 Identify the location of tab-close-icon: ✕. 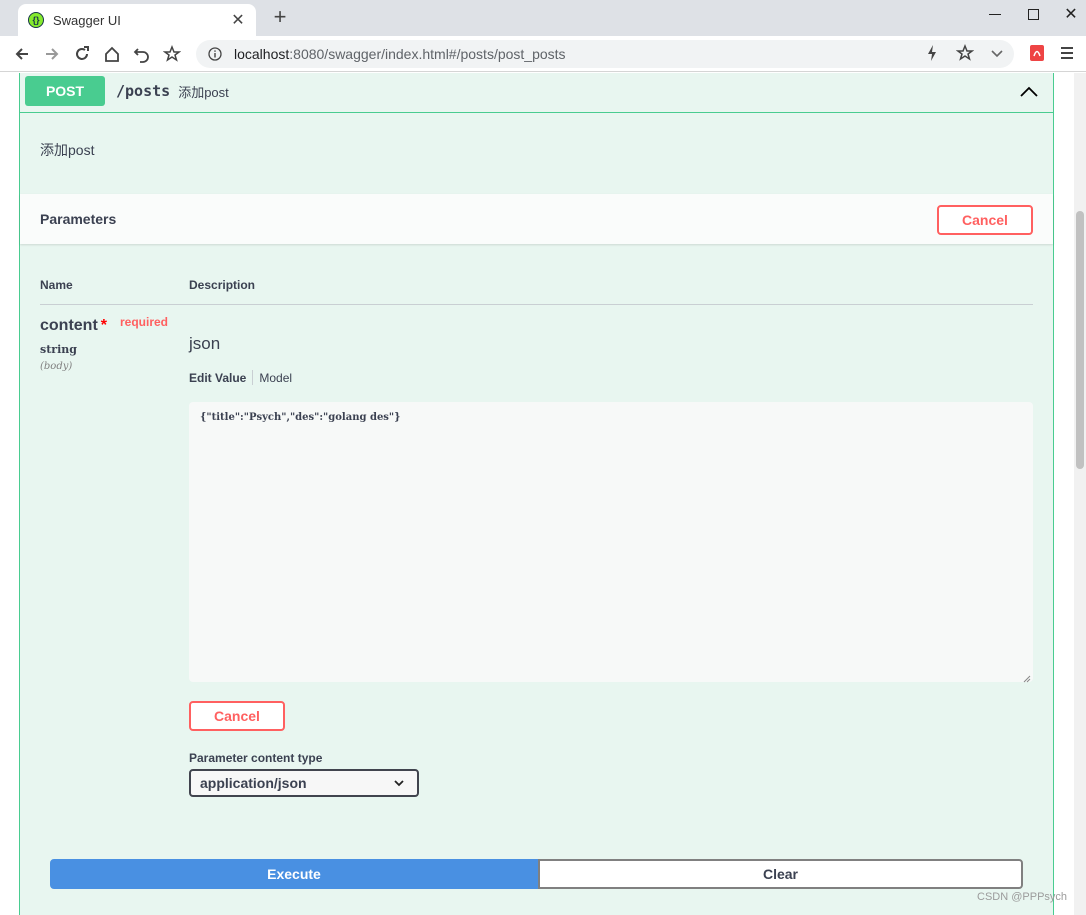
(238, 20).